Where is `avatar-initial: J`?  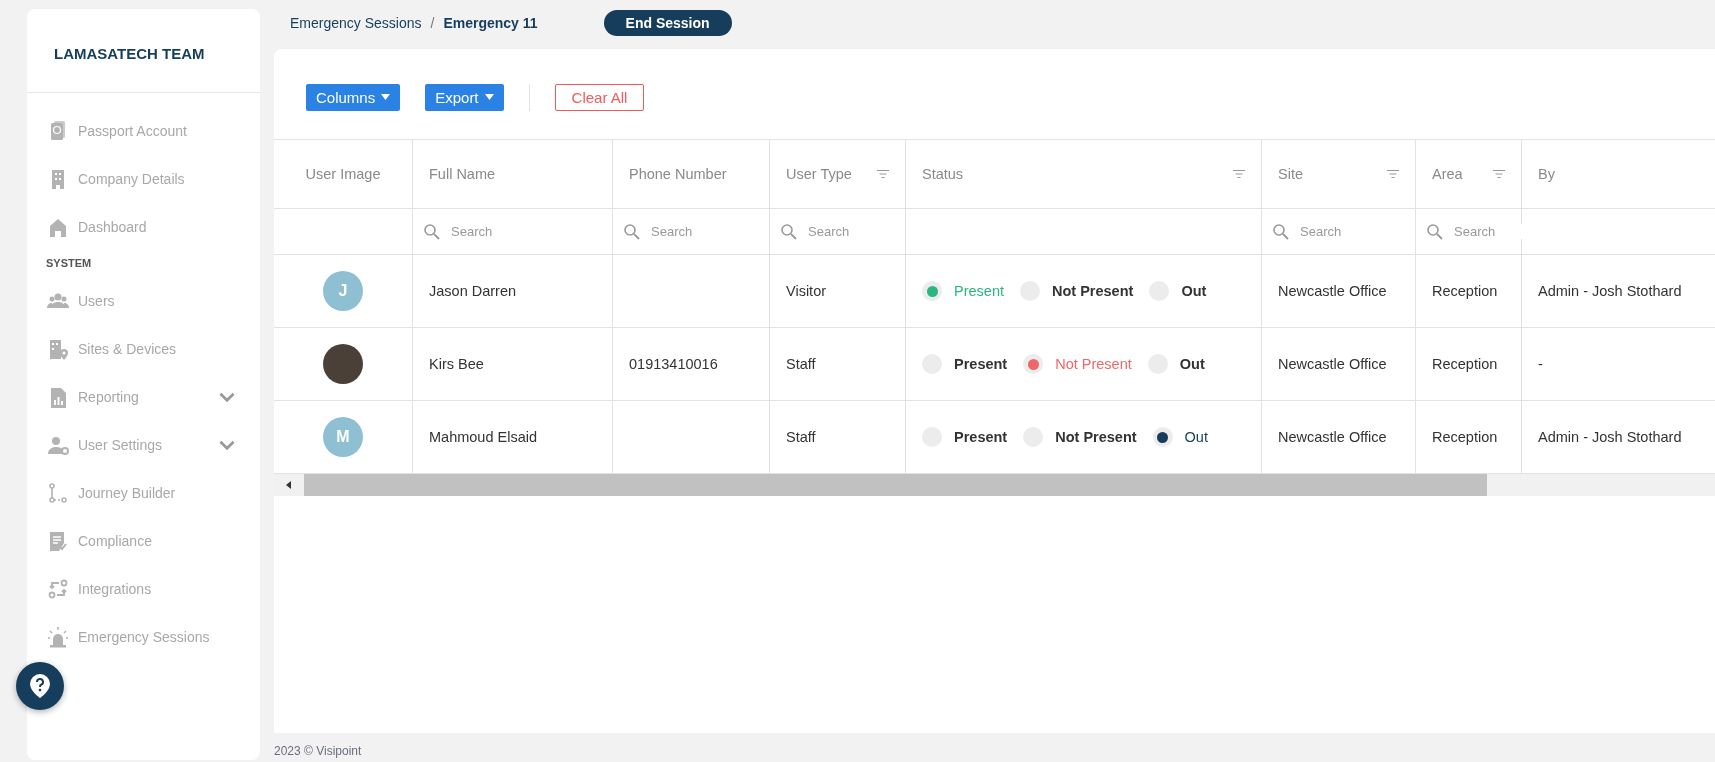
avatar-initial: J is located at coordinates (343, 291).